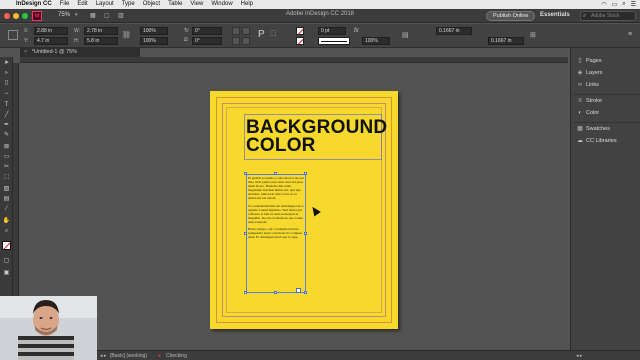 The height and width of the screenshot is (360, 640). Describe the element at coordinates (590, 73) in the screenshot. I see `panel-layers: ◈ Layers` at that location.